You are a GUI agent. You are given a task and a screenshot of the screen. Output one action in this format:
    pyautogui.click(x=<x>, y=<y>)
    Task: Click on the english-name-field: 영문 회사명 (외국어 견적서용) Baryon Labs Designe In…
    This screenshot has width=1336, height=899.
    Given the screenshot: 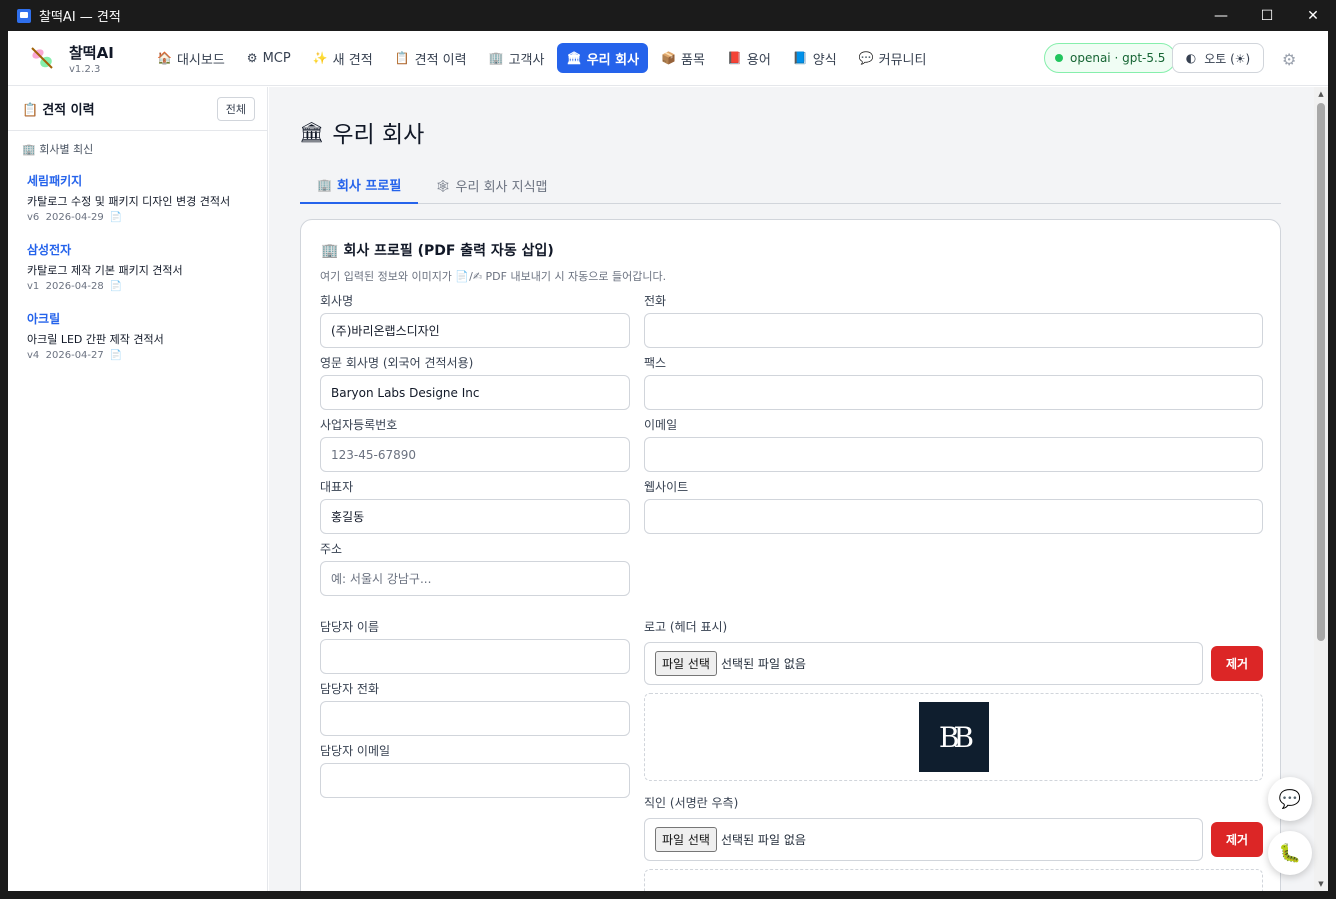 What is the action you would take?
    pyautogui.click(x=475, y=382)
    